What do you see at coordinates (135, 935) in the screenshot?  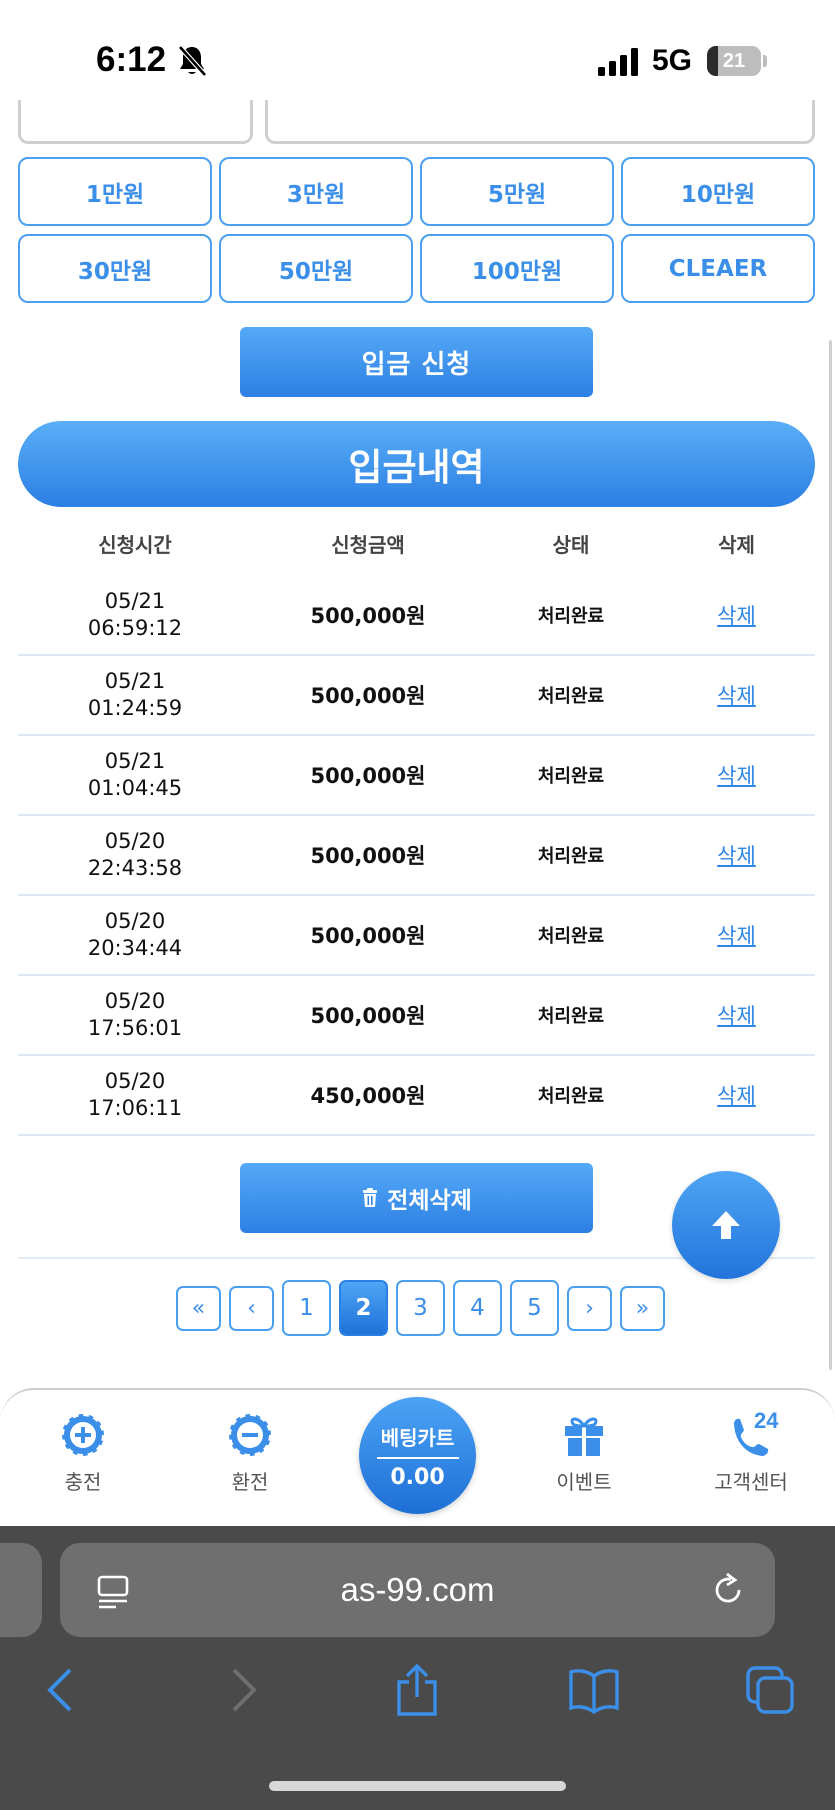 I see `request-time: 05/20 20:34:44` at bounding box center [135, 935].